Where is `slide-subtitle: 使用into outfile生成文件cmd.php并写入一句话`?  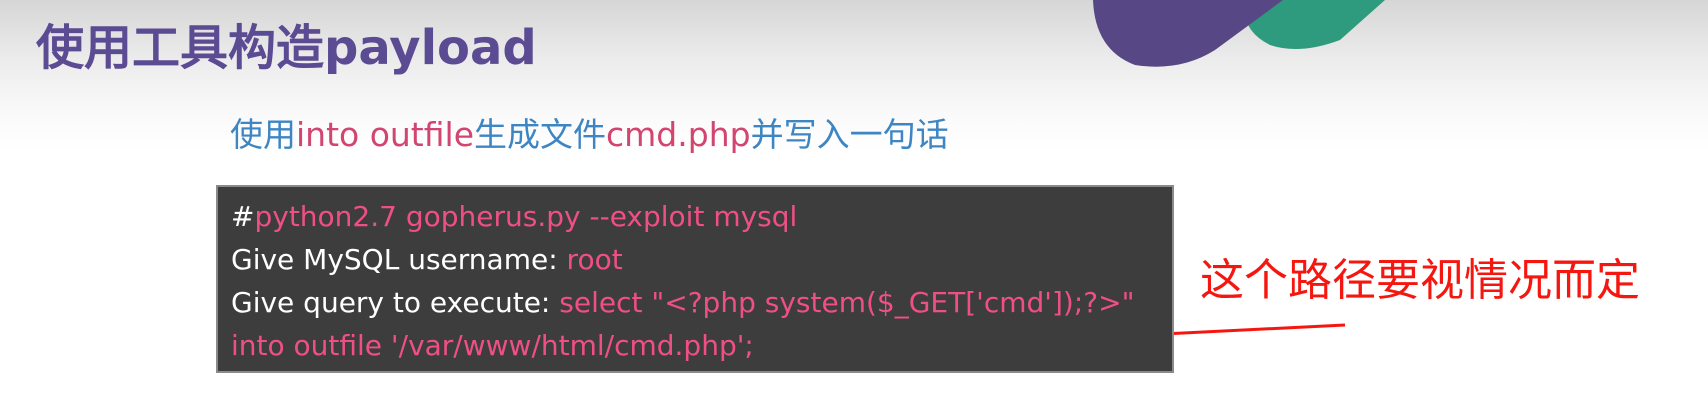
slide-subtitle: 使用into outfile生成文件cmd.php并写入一句话 is located at coordinates (589, 135).